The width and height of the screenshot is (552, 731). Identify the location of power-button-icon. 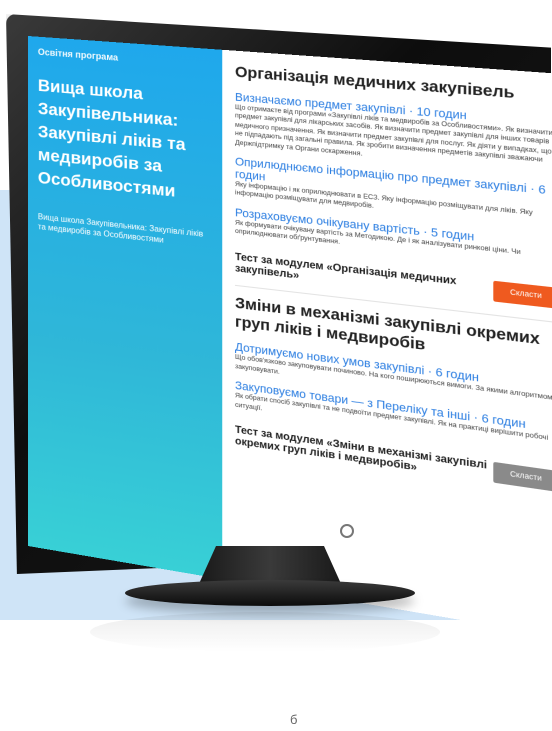
(347, 531).